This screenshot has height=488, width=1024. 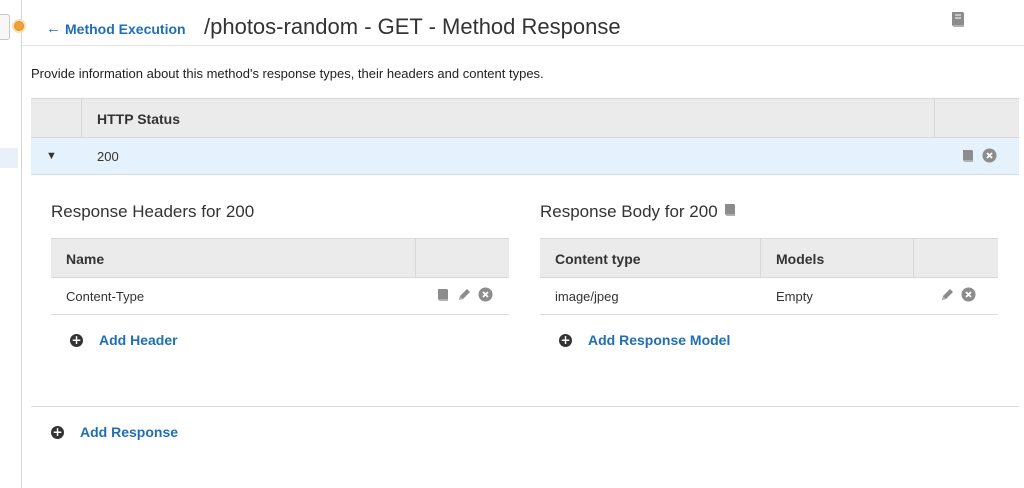 I want to click on response-body-table: Content type Models image/jpeg Empty, so click(x=769, y=276).